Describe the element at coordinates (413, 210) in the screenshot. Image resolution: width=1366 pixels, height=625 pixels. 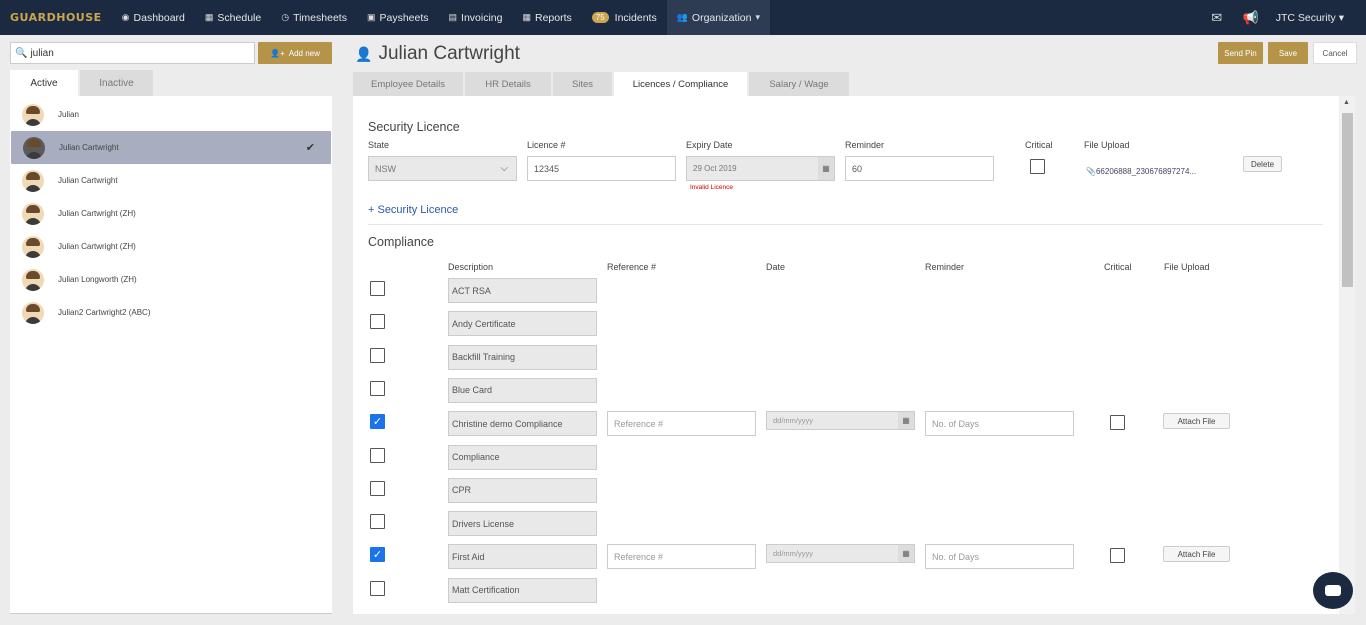
I see `add-security-licence-link: + Security Licence` at that location.